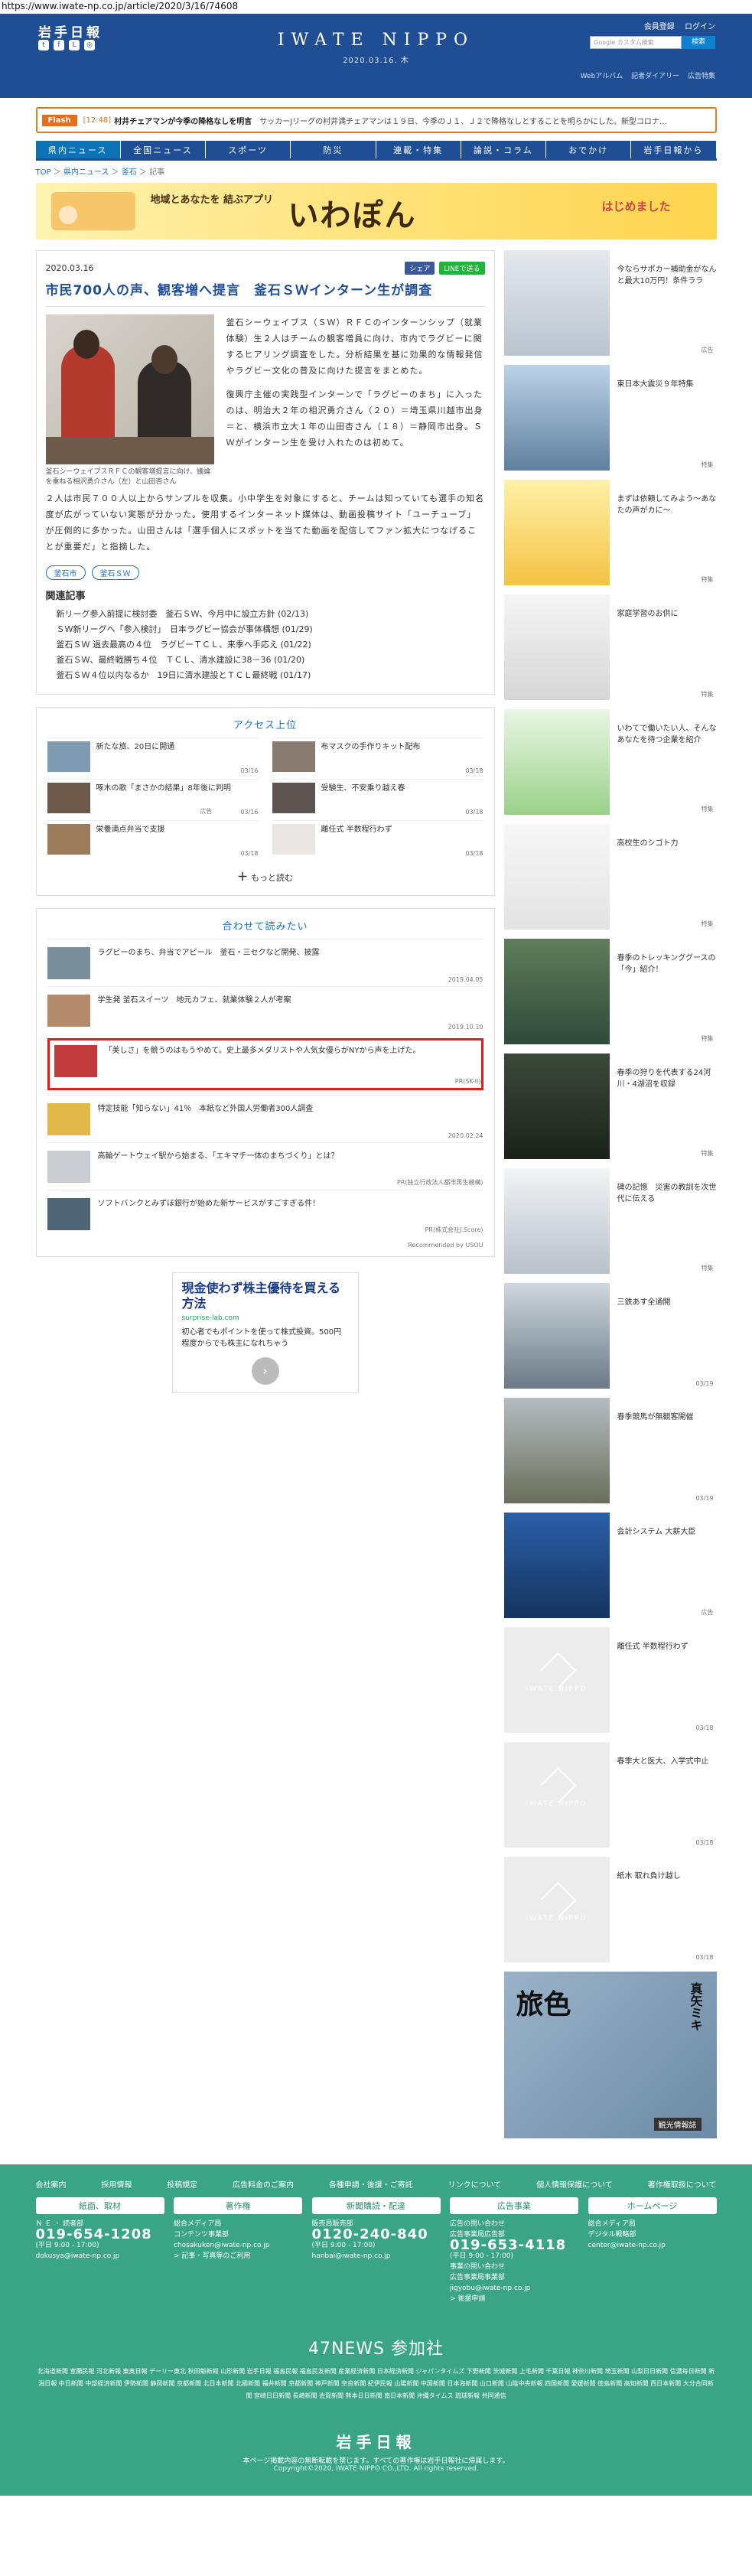 The width and height of the screenshot is (752, 2576). What do you see at coordinates (610, 1452) in the screenshot?
I see `sidebar-item: 春季競馬が無観客開催 03/19` at bounding box center [610, 1452].